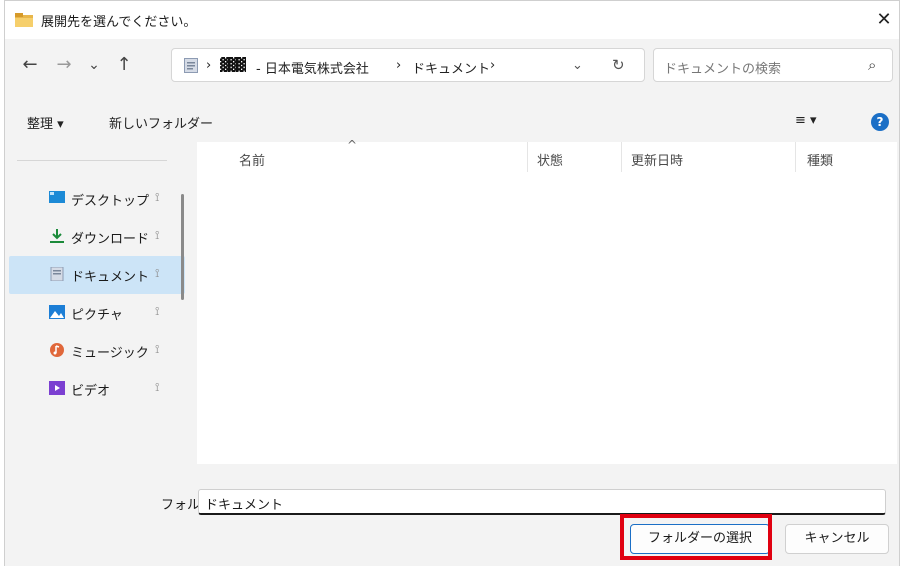 Image resolution: width=912 pixels, height=569 pixels. I want to click on window-title: 展開先を選んでください。, so click(119, 22).